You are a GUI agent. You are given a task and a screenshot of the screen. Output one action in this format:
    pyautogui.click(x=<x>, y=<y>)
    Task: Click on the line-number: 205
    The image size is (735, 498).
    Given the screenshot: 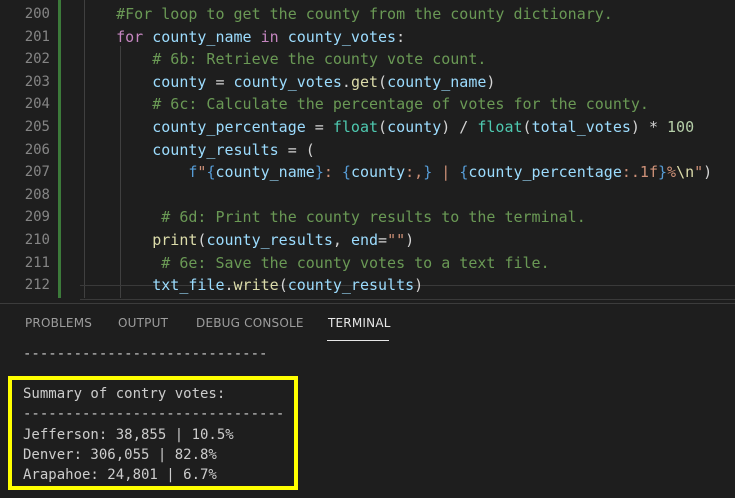 What is the action you would take?
    pyautogui.click(x=37, y=127)
    